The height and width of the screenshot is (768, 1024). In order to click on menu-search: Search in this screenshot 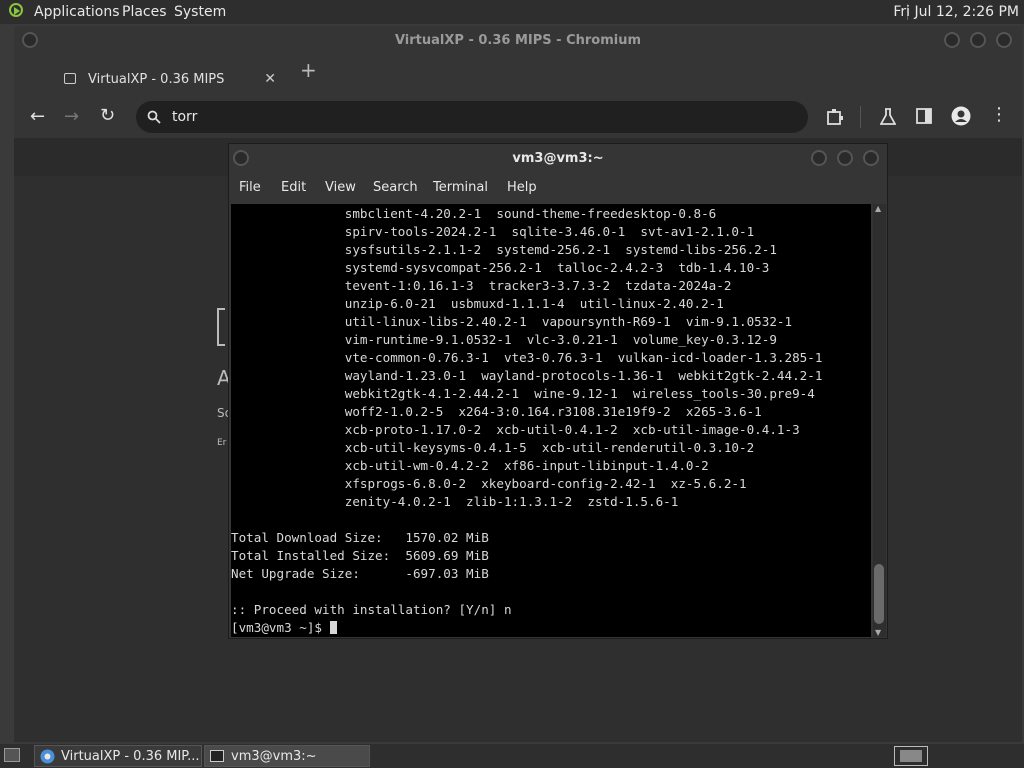, I will do `click(395, 187)`.